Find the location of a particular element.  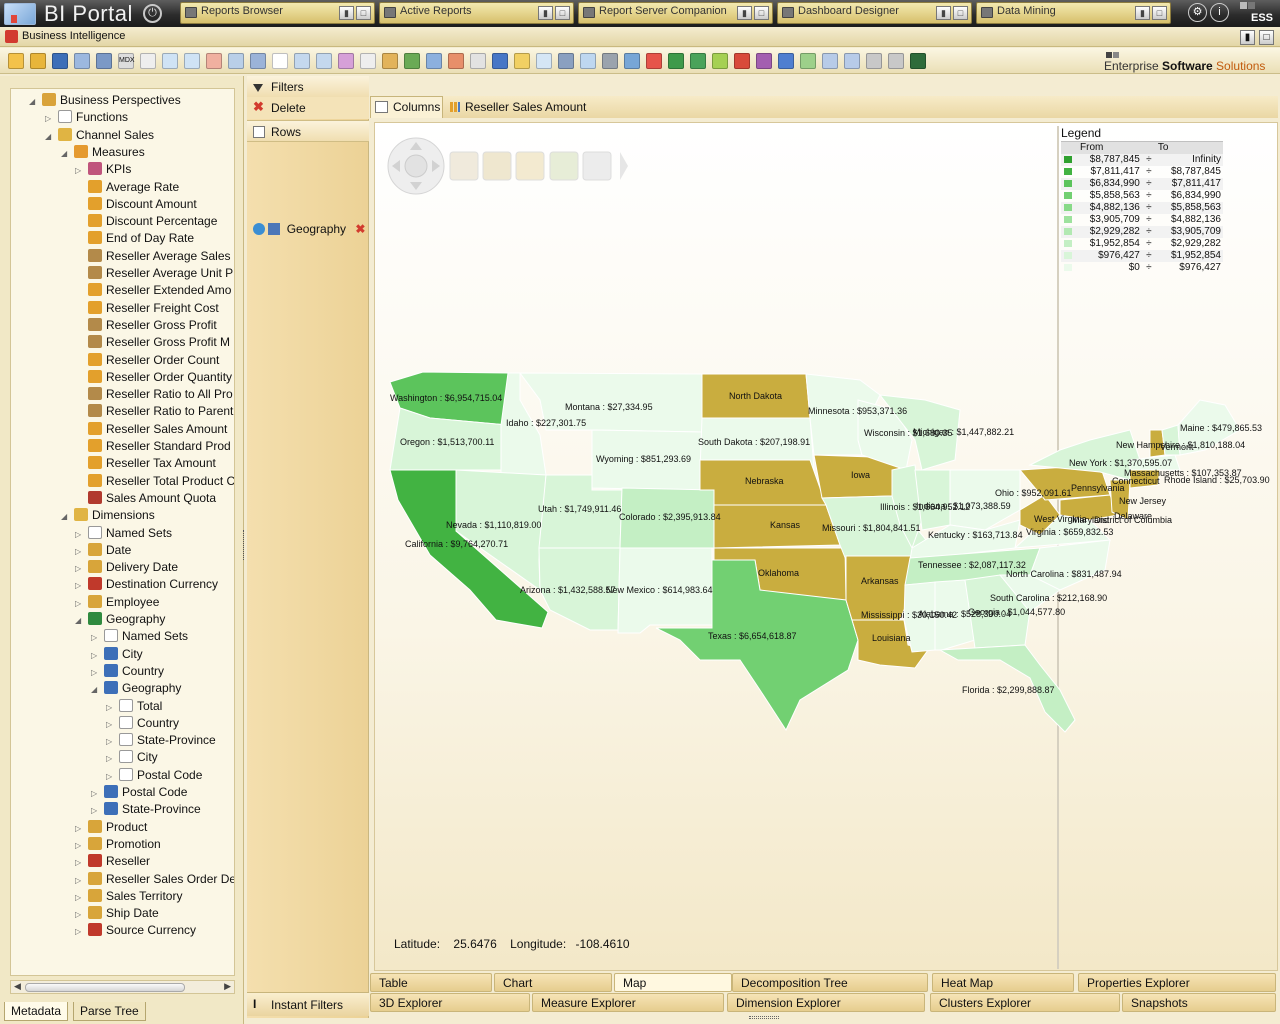

export-csv-icon is located at coordinates (698, 61).